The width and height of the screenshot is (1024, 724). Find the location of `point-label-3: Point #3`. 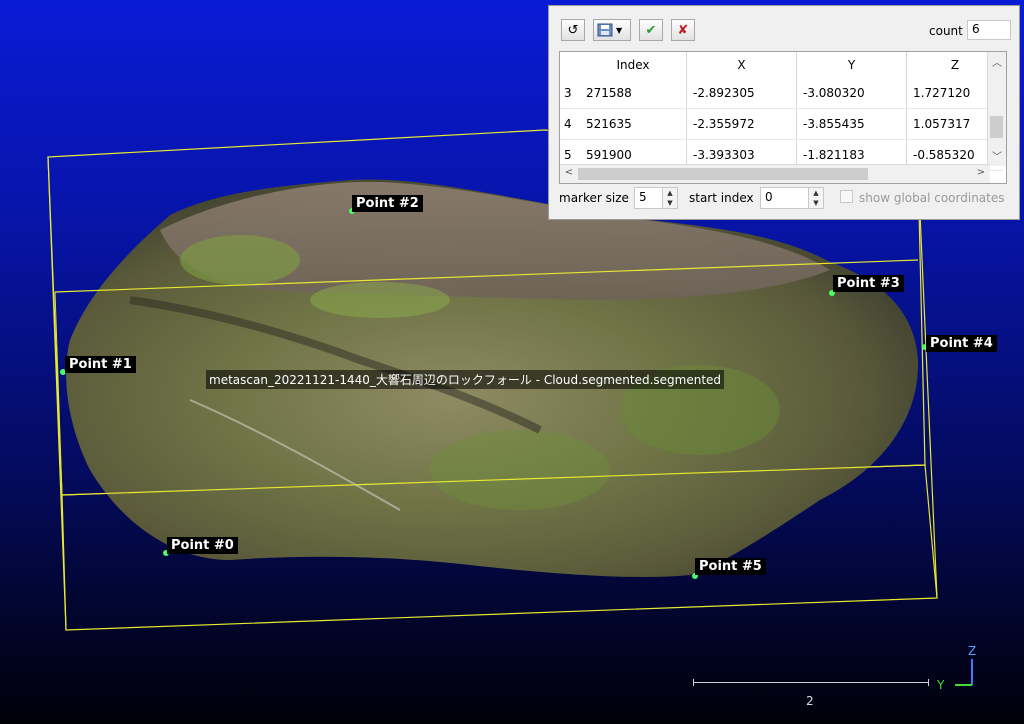

point-label-3: Point #3 is located at coordinates (868, 283).